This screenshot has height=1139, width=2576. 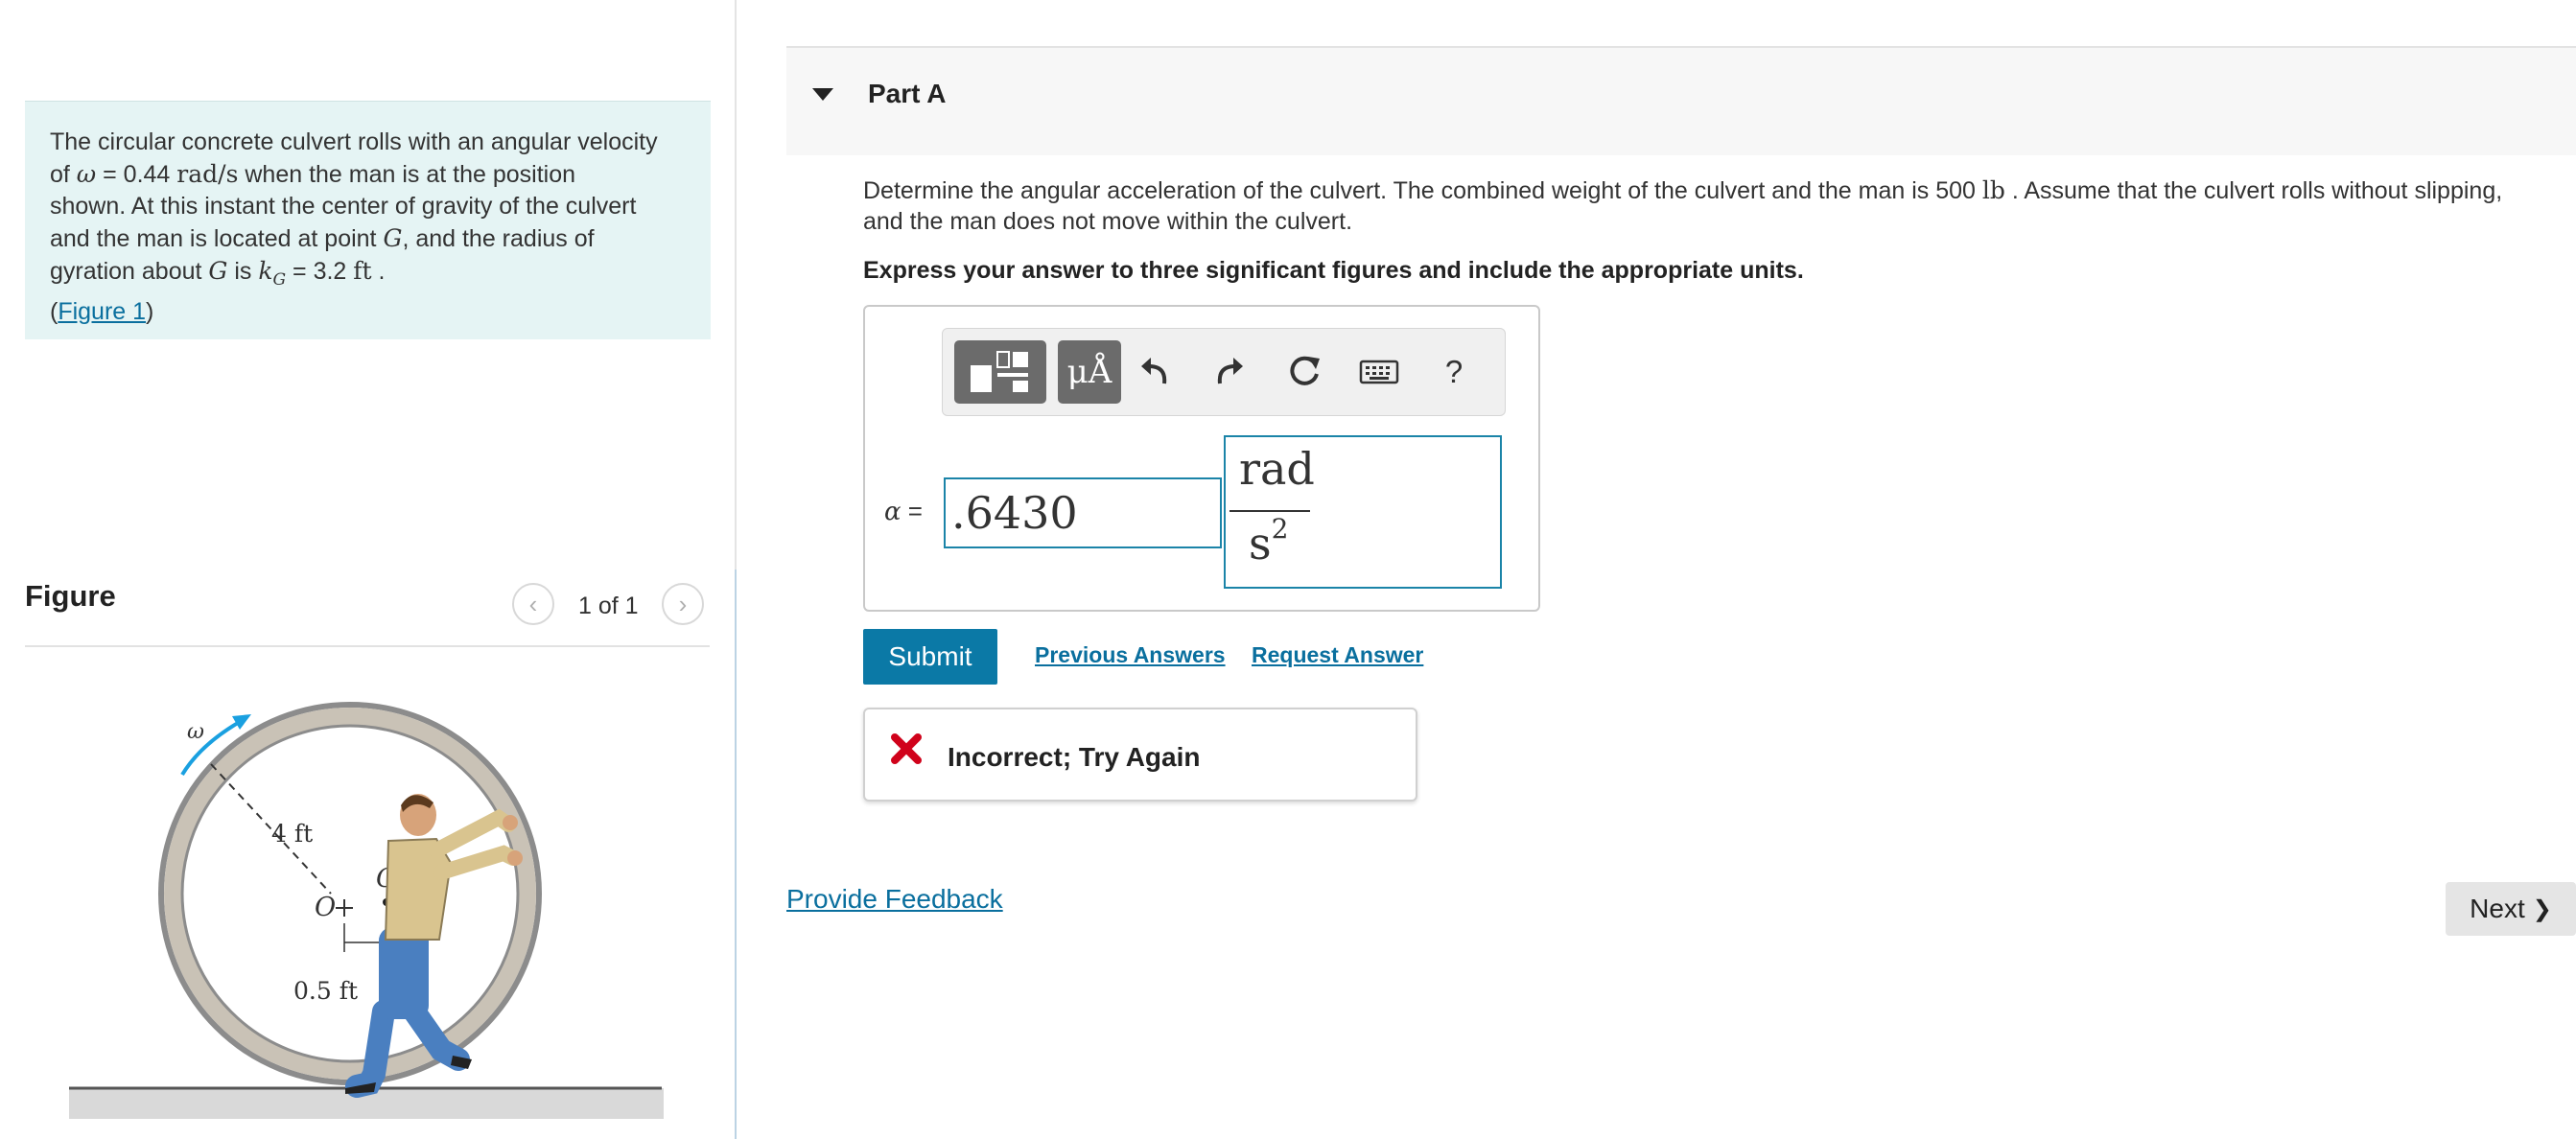 I want to click on reset-button, so click(x=1304, y=372).